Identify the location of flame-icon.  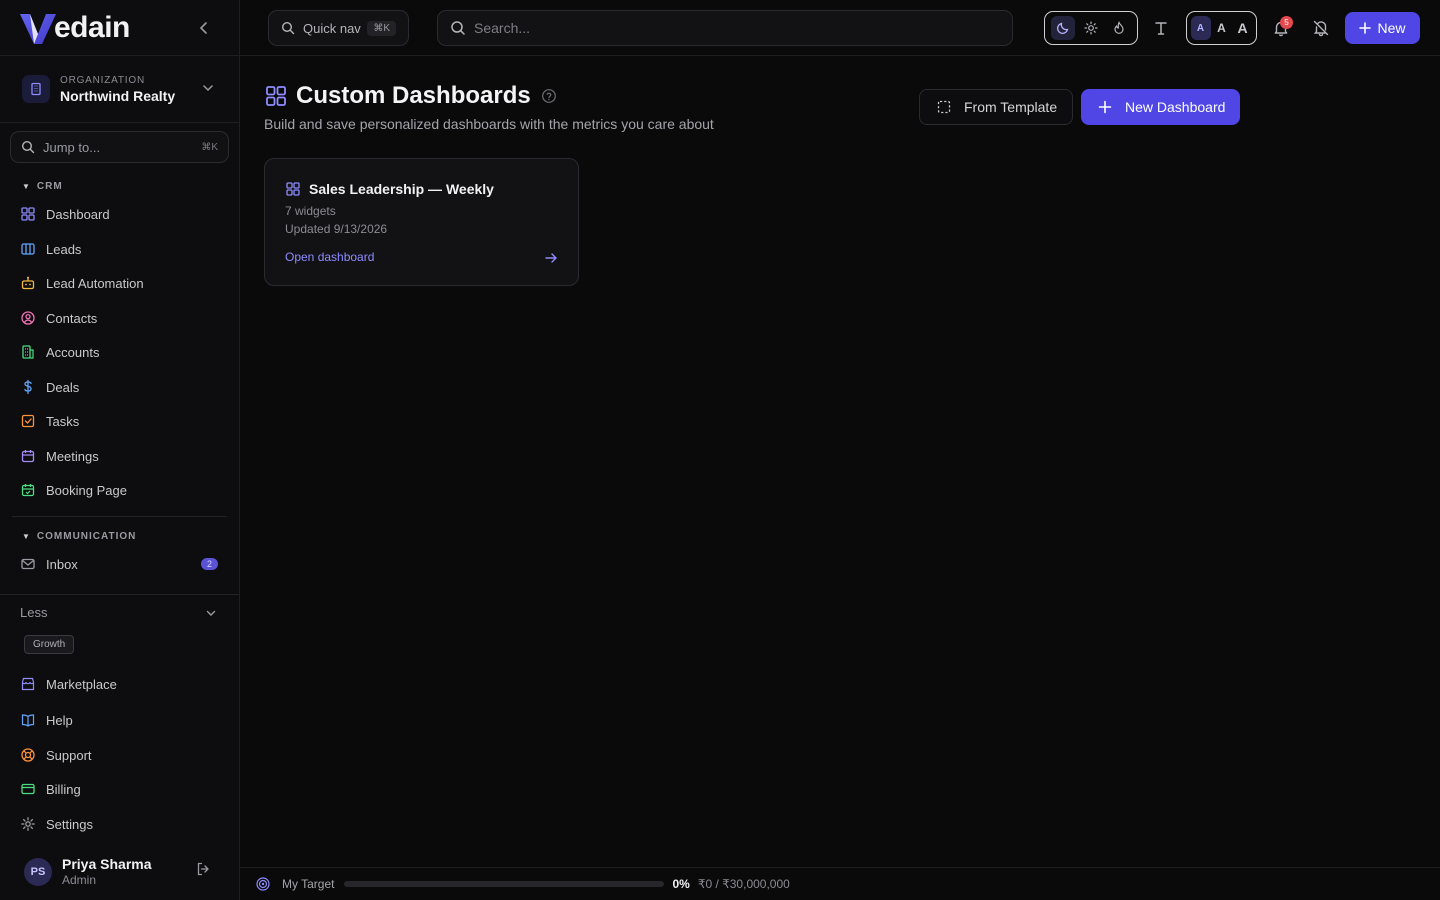
(1119, 27).